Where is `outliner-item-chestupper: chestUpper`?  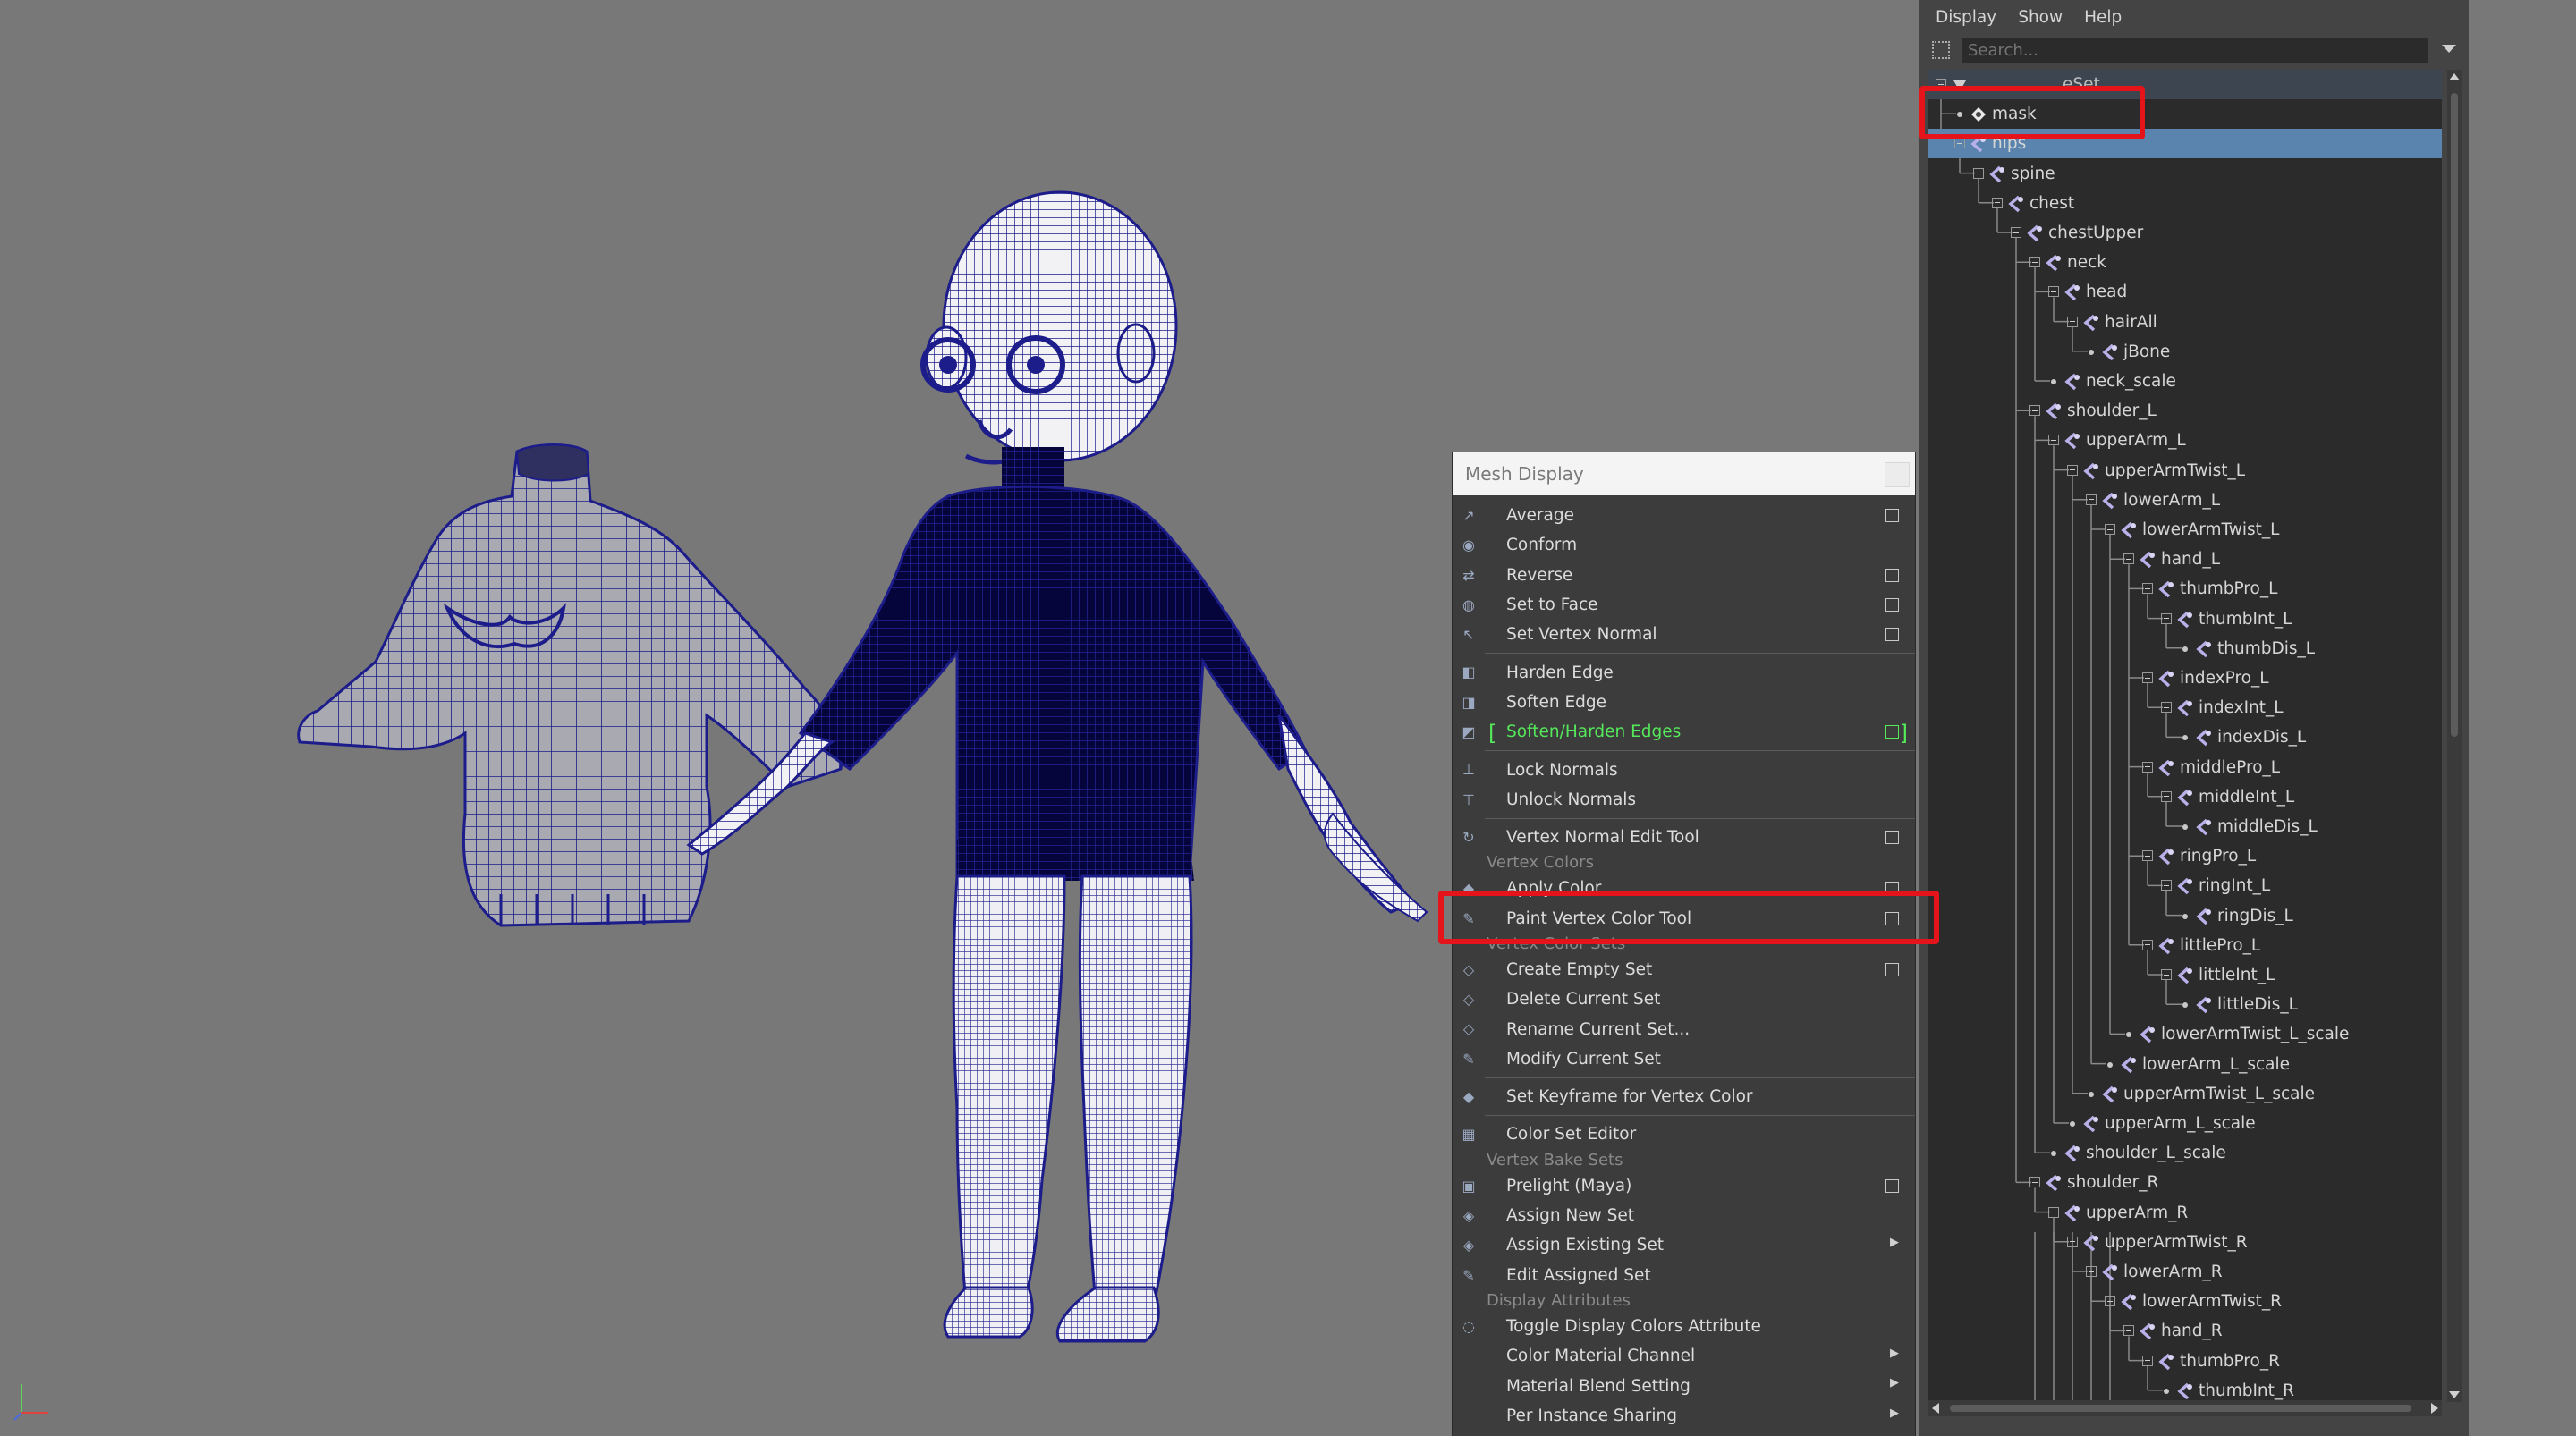 outliner-item-chestupper: chestUpper is located at coordinates (2185, 233).